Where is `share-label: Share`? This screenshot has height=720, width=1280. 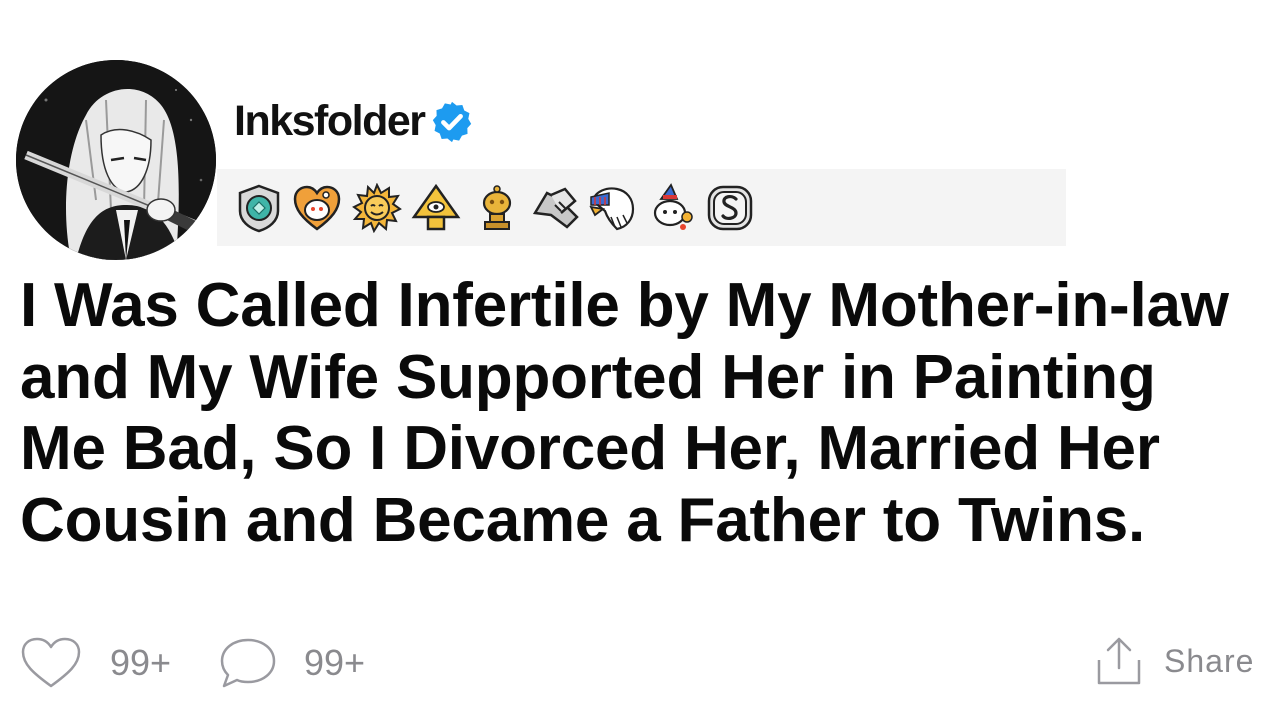 share-label: Share is located at coordinates (1209, 660).